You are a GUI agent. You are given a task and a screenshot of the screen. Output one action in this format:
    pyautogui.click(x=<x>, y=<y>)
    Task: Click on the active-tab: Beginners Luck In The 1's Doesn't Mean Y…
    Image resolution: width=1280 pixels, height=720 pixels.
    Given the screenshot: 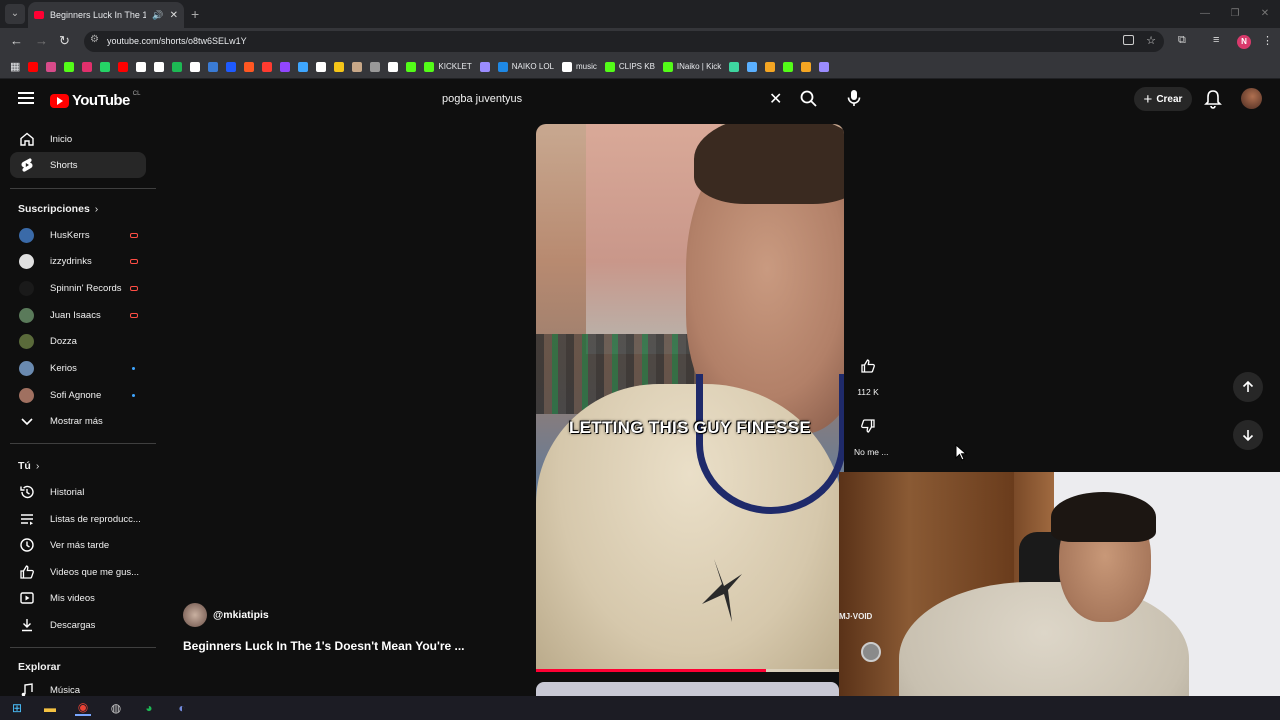 What is the action you would take?
    pyautogui.click(x=106, y=15)
    